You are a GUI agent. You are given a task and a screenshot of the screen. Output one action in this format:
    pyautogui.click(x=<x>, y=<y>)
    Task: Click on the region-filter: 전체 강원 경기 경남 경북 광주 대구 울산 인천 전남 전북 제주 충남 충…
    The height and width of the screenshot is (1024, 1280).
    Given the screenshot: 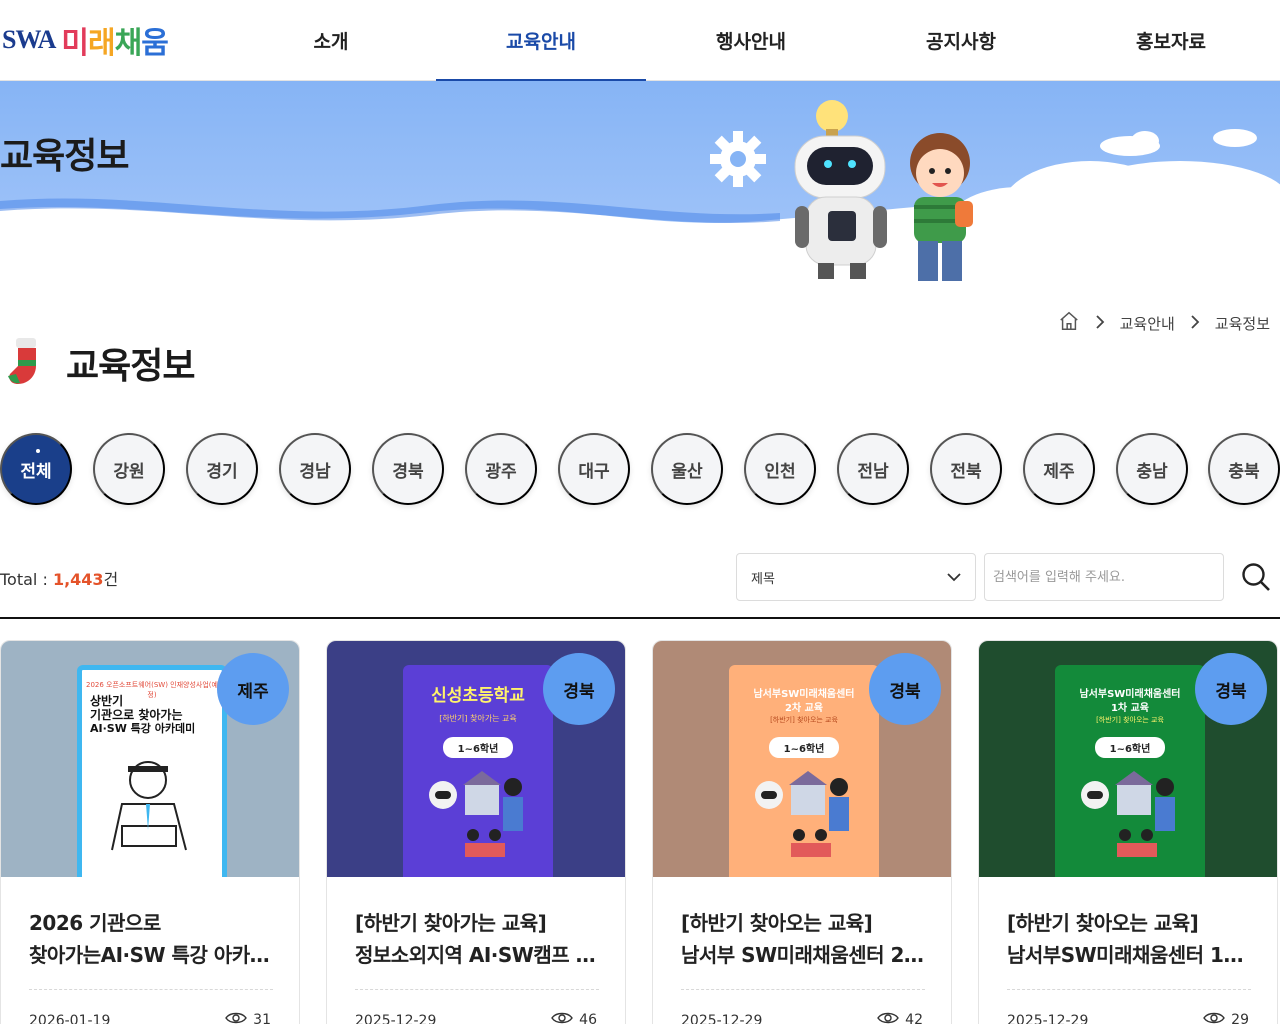 What is the action you would take?
    pyautogui.click(x=640, y=469)
    